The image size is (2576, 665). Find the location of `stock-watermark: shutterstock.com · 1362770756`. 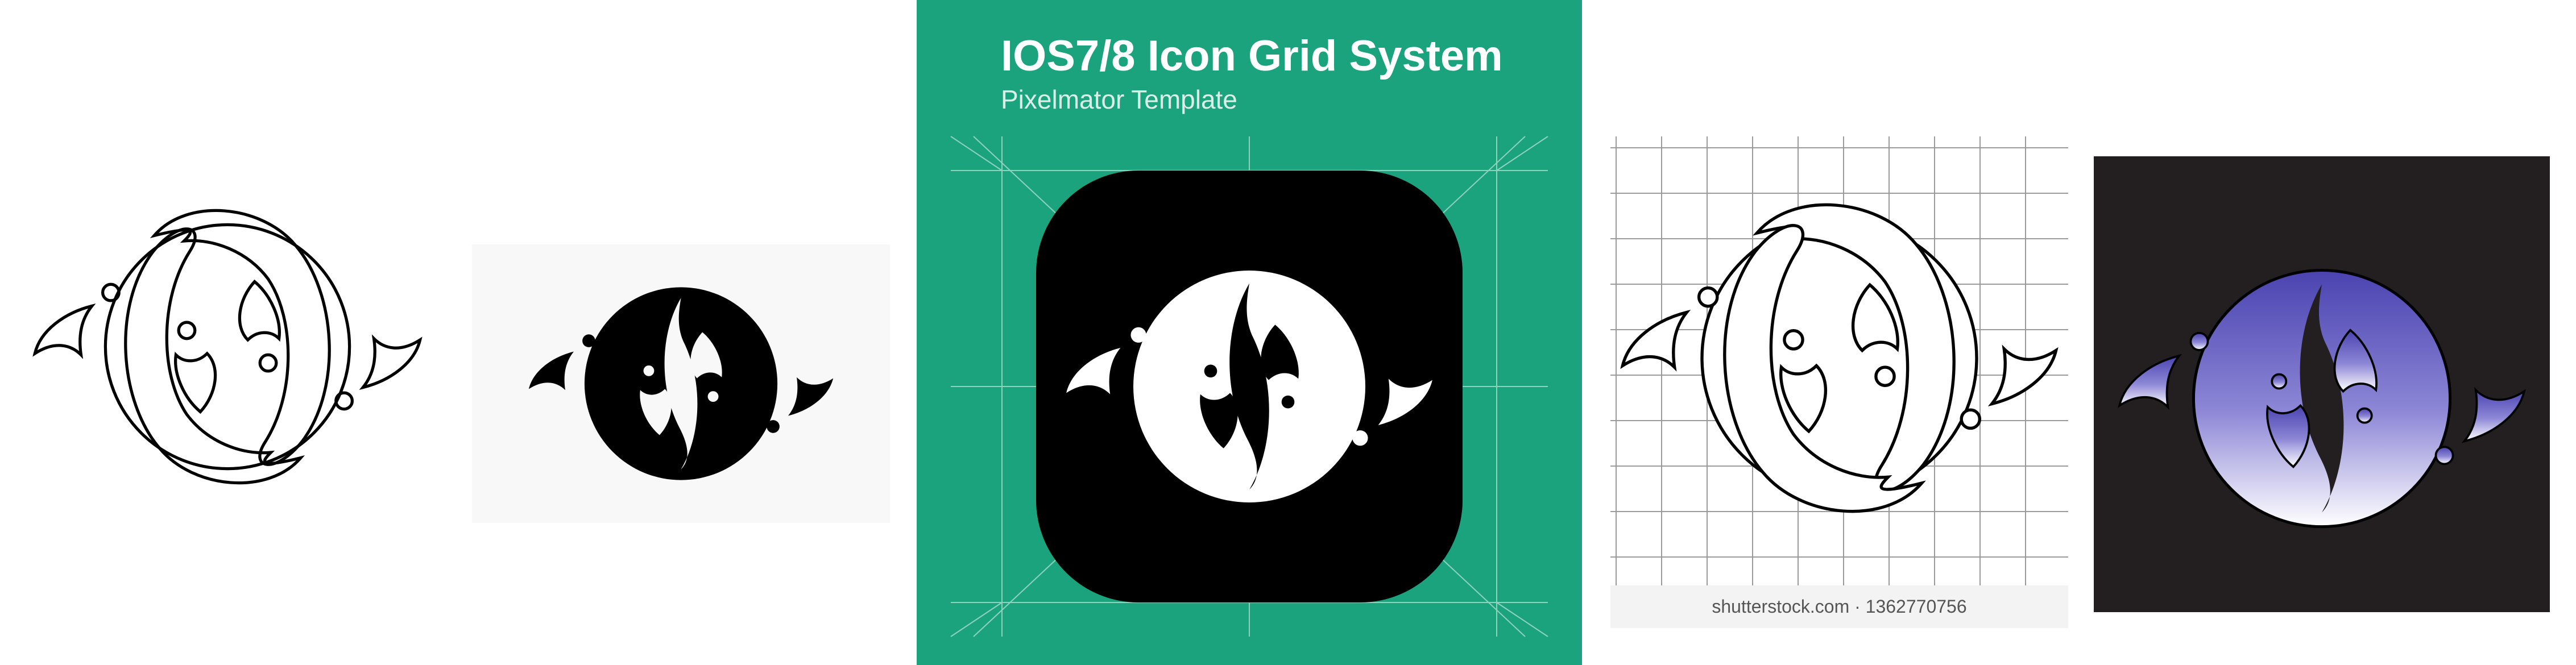

stock-watermark: shutterstock.com · 1362770756 is located at coordinates (1839, 606).